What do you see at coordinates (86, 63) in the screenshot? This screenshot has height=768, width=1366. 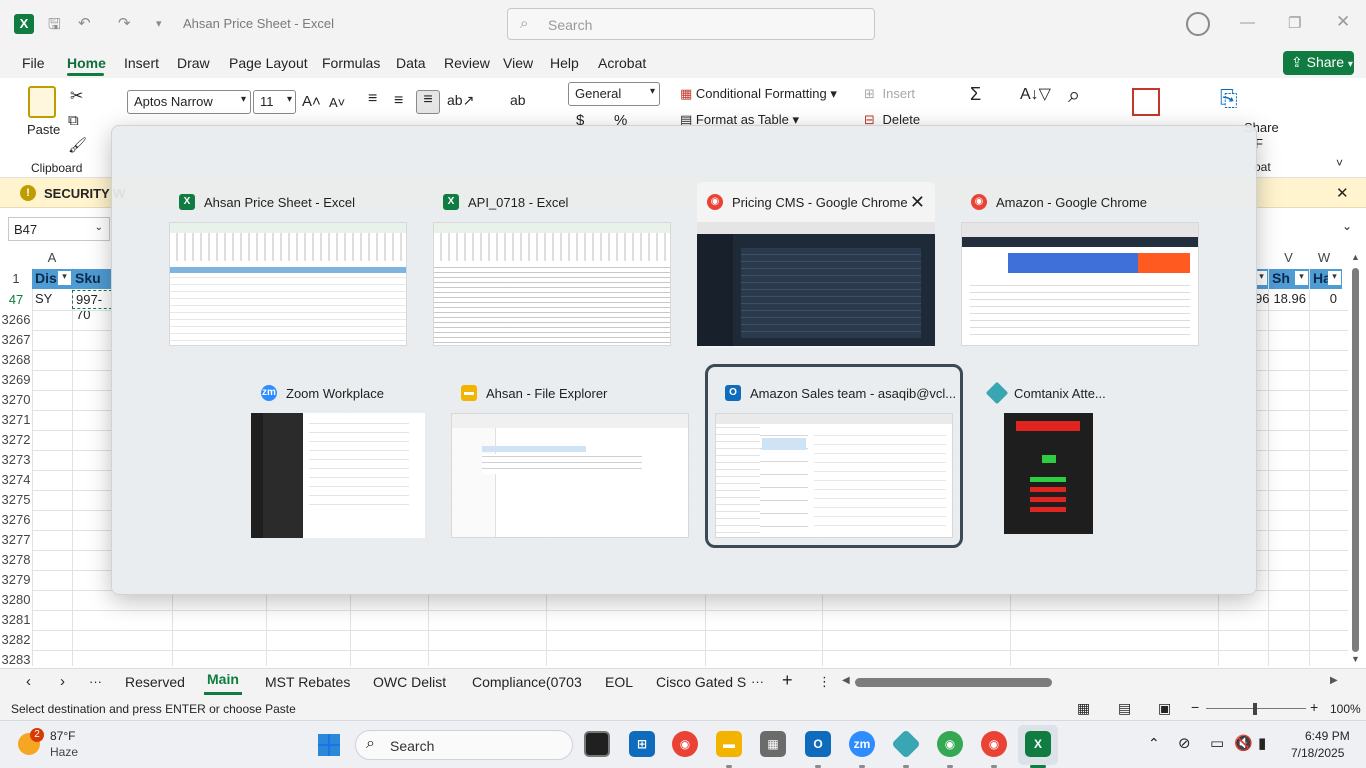 I see `menu-home: Home` at bounding box center [86, 63].